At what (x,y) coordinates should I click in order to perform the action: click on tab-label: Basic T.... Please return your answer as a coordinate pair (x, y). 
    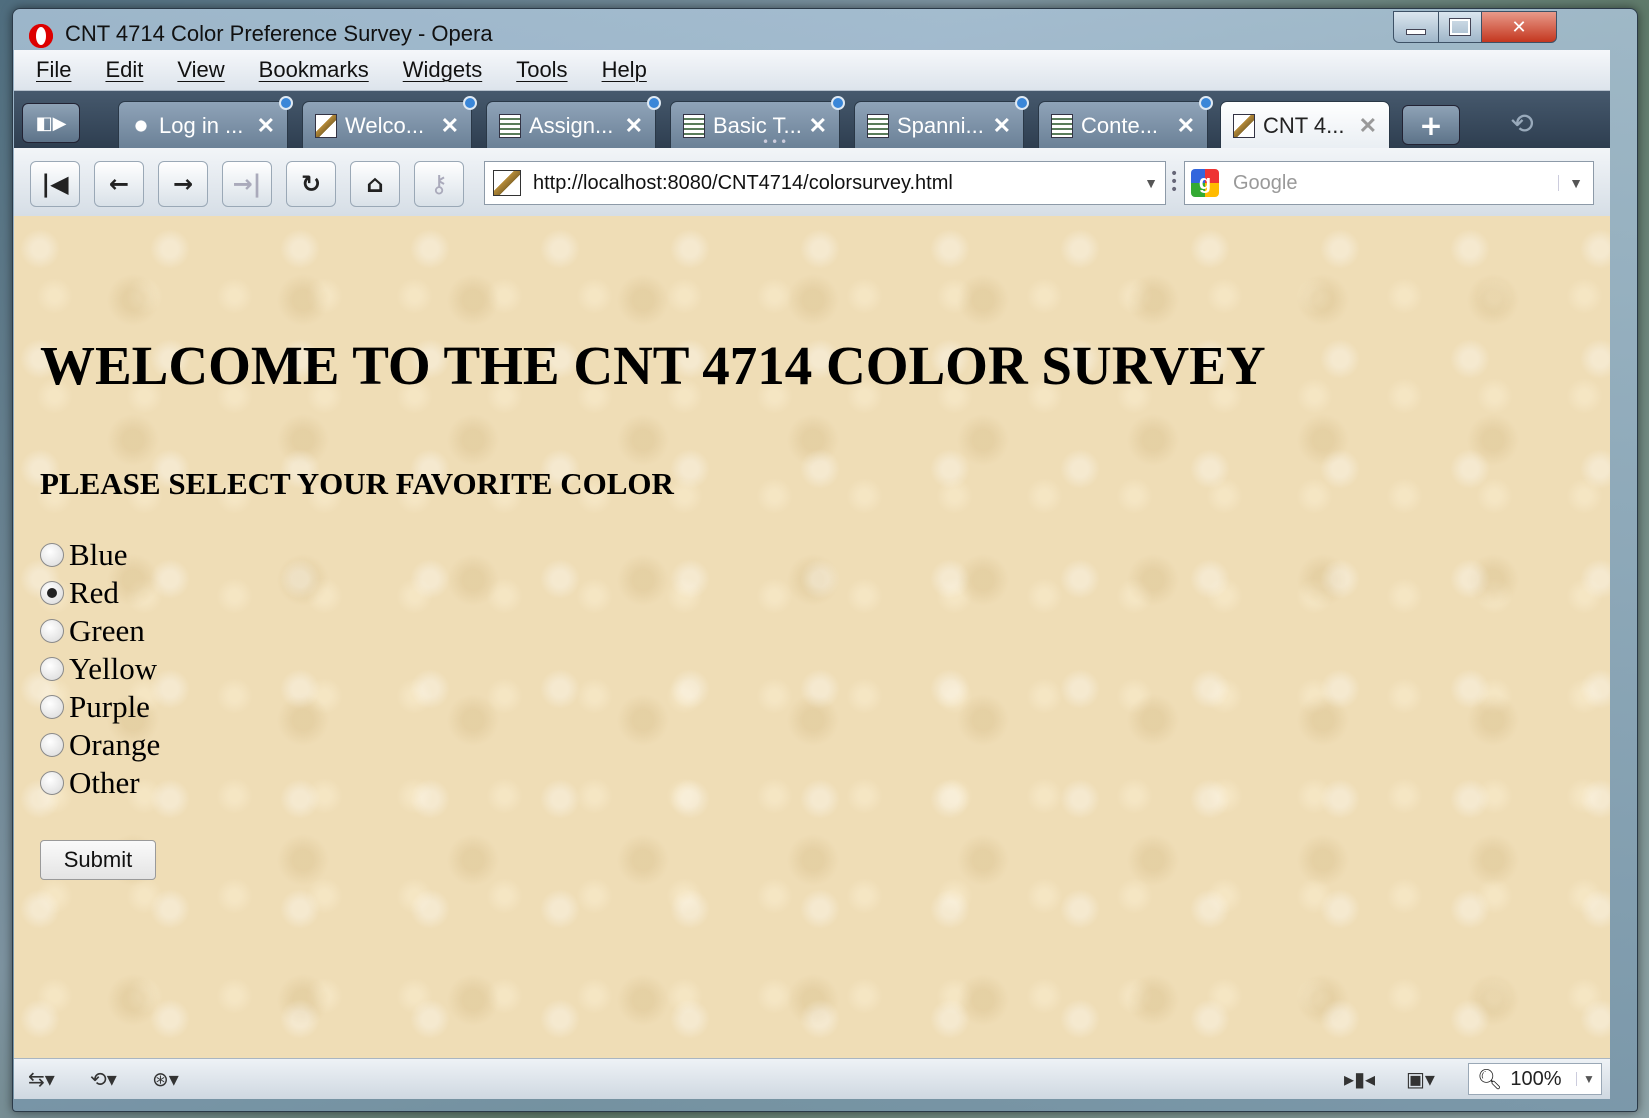
    Looking at the image, I should click on (757, 125).